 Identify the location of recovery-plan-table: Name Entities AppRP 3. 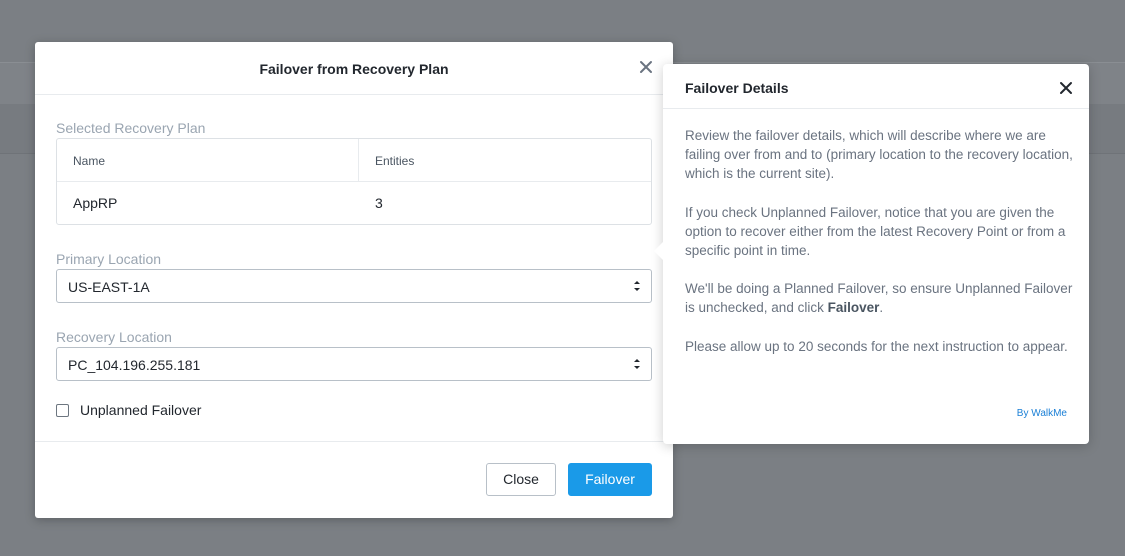
(354, 181).